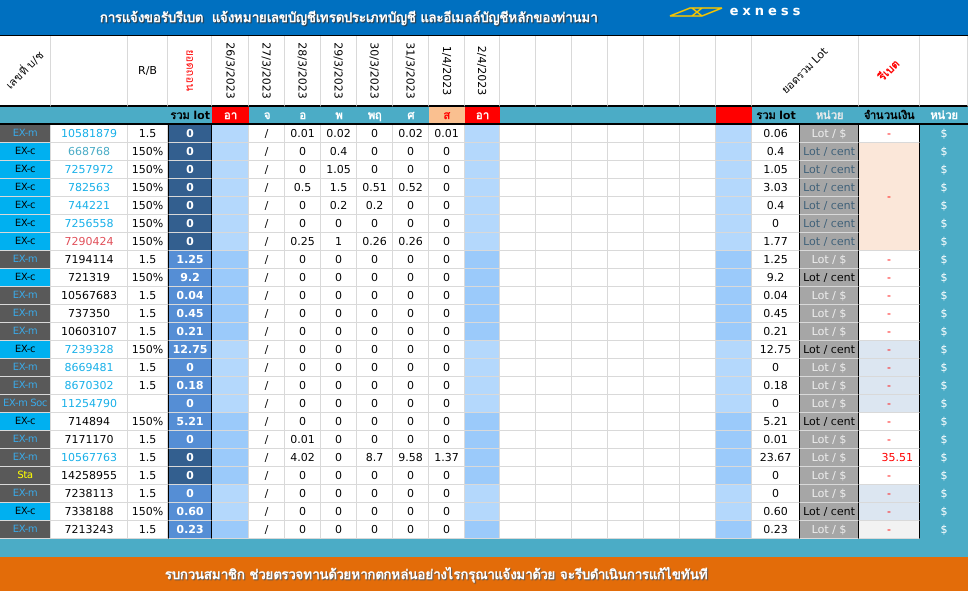 Image resolution: width=968 pixels, height=592 pixels. What do you see at coordinates (190, 296) in the screenshot?
I see `total-lot-cell: 0.04` at bounding box center [190, 296].